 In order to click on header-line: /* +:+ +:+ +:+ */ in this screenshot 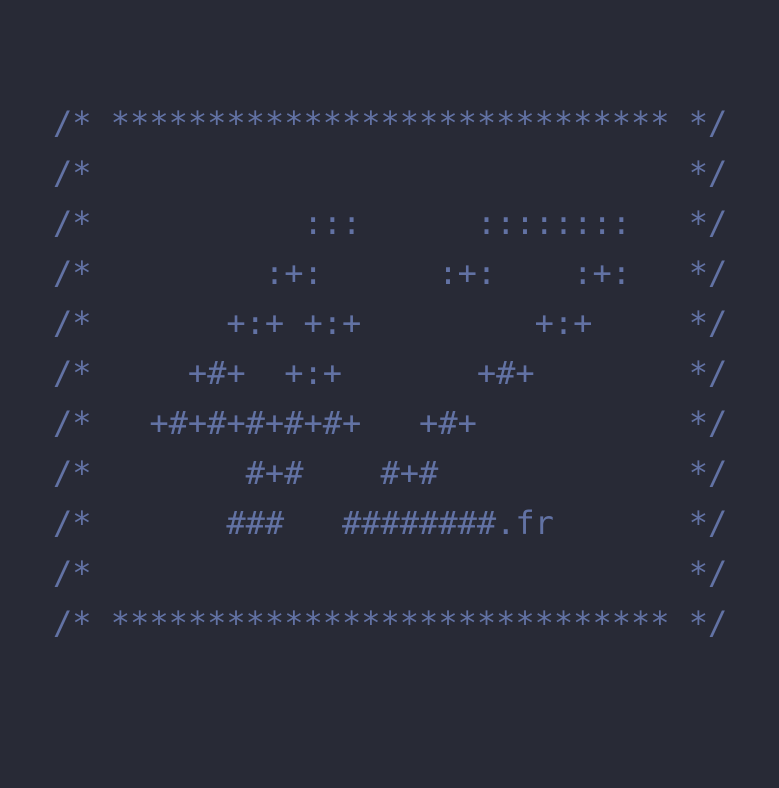, I will do `click(390, 323)`.